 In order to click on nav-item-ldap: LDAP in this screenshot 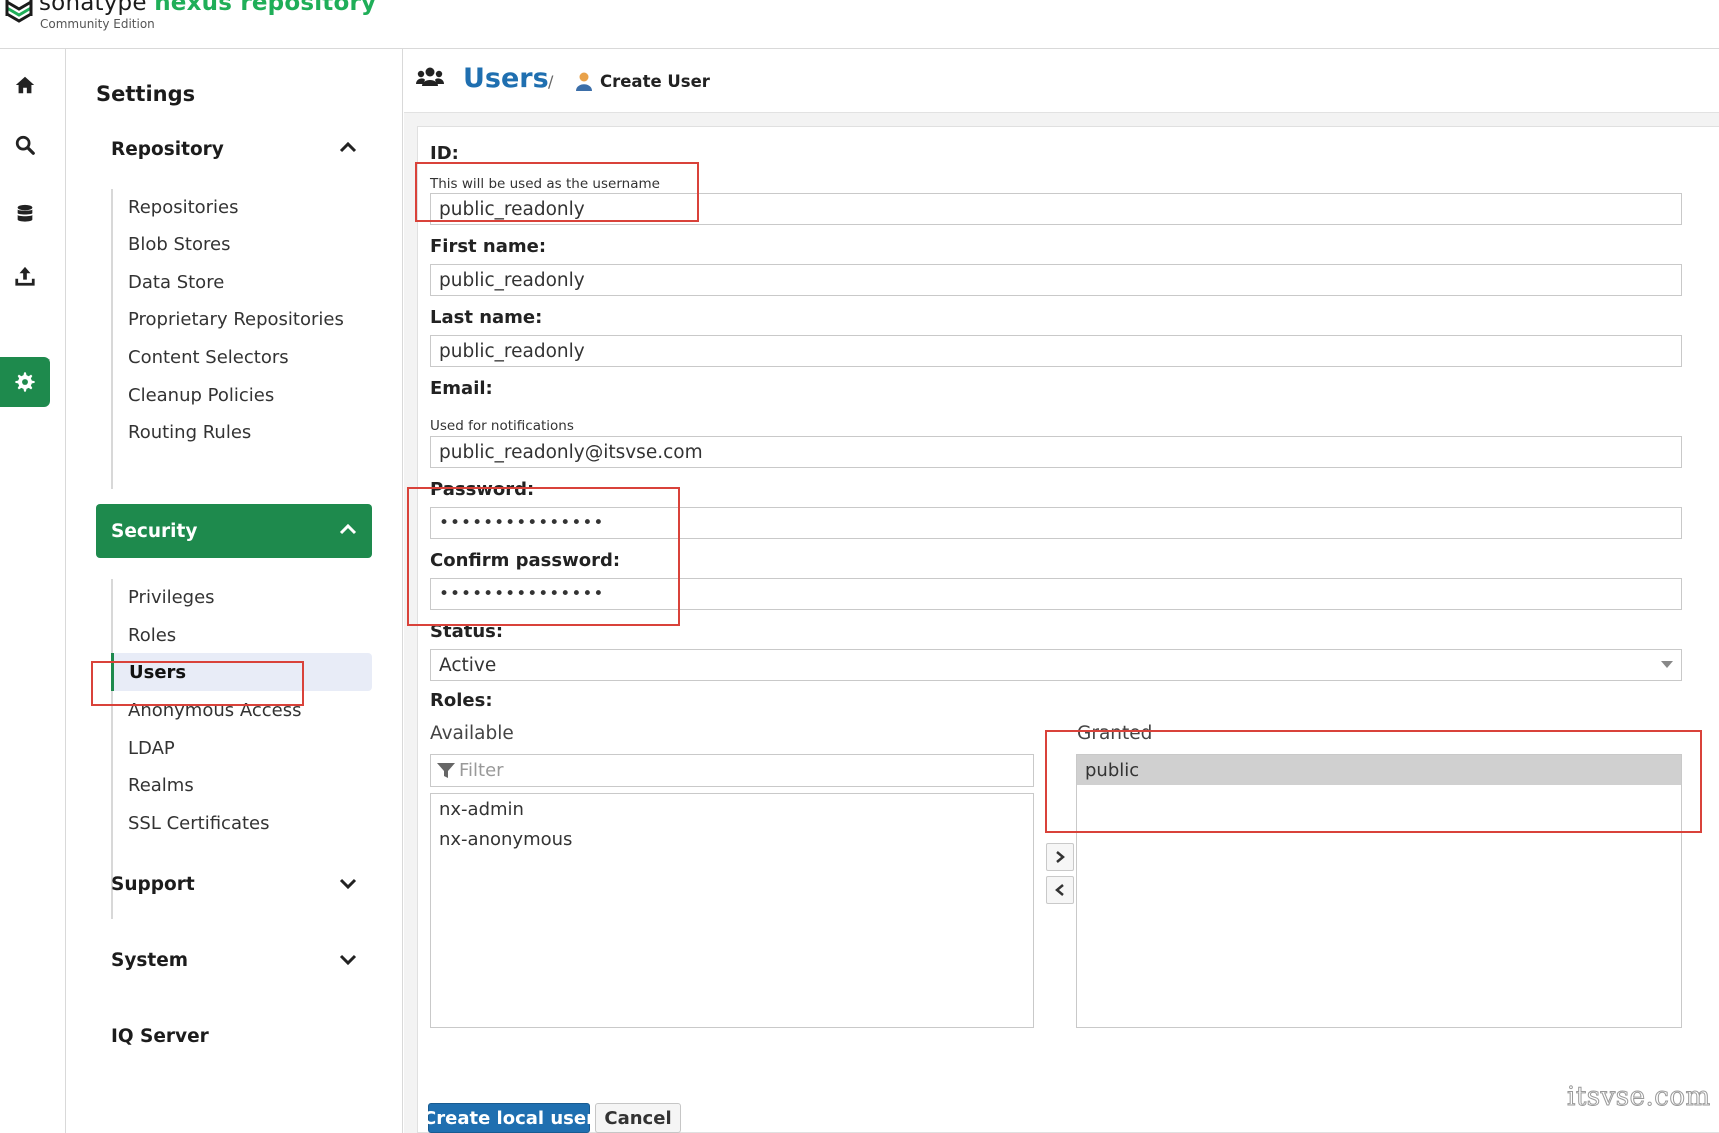, I will do `click(151, 748)`.